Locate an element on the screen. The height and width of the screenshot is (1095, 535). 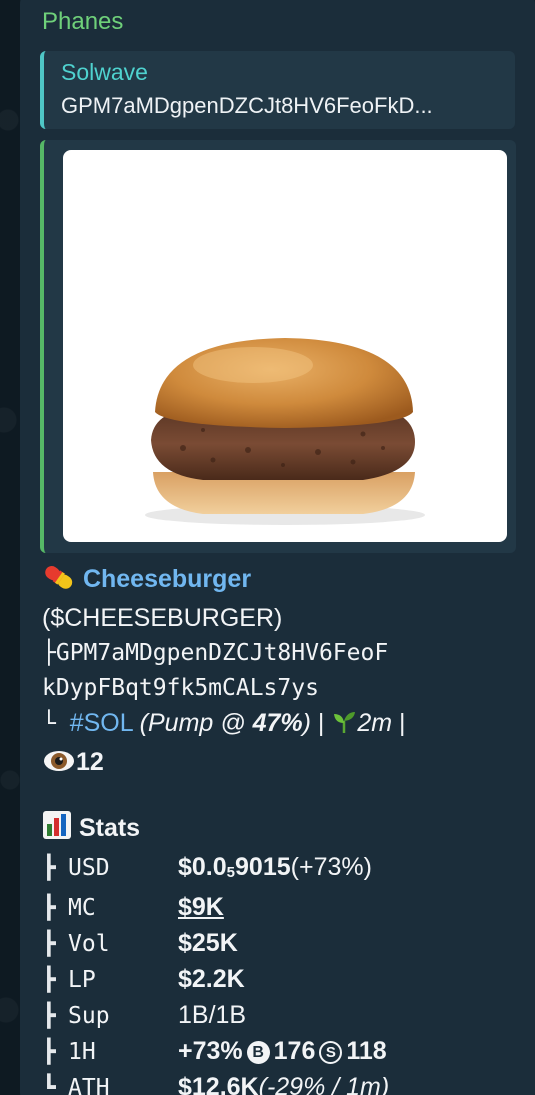
tree-end-icon: ┗ is located at coordinates (49, 1085).